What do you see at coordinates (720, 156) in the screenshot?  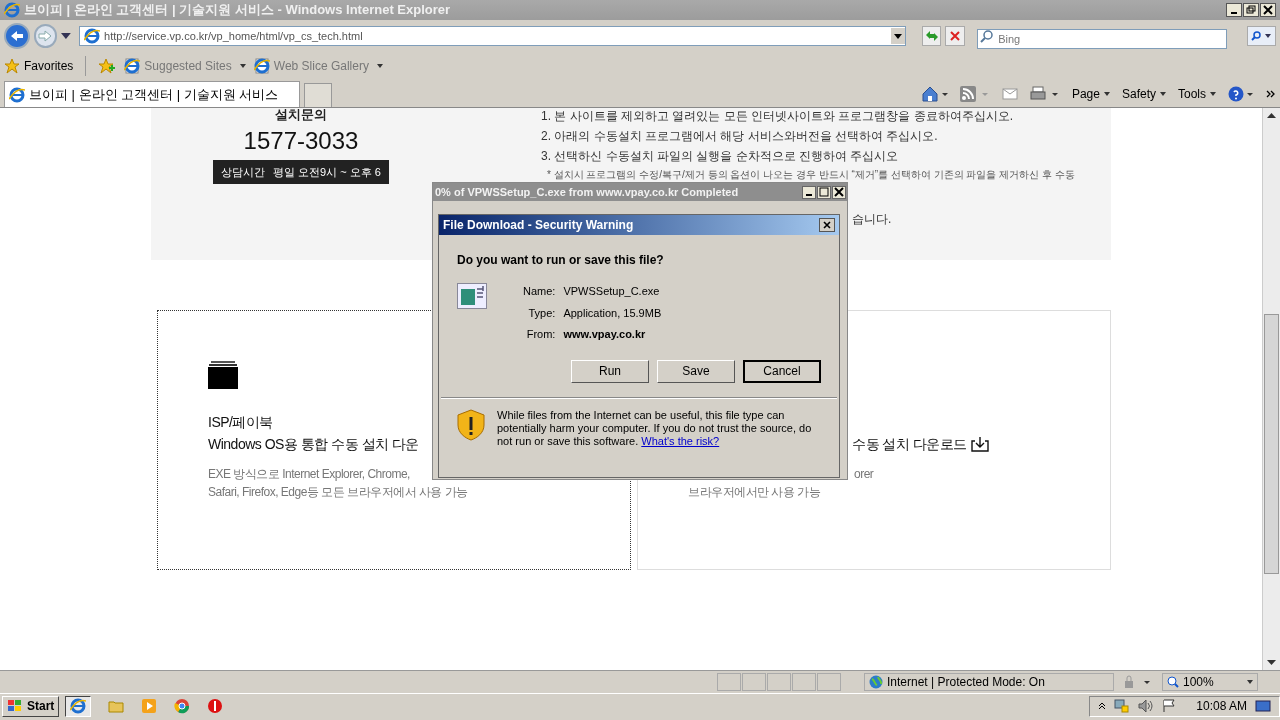 I see `instruction-text: 3. 선택하신 수동설치 파일의 실행을 순차적으로 진행하여 주십시오` at bounding box center [720, 156].